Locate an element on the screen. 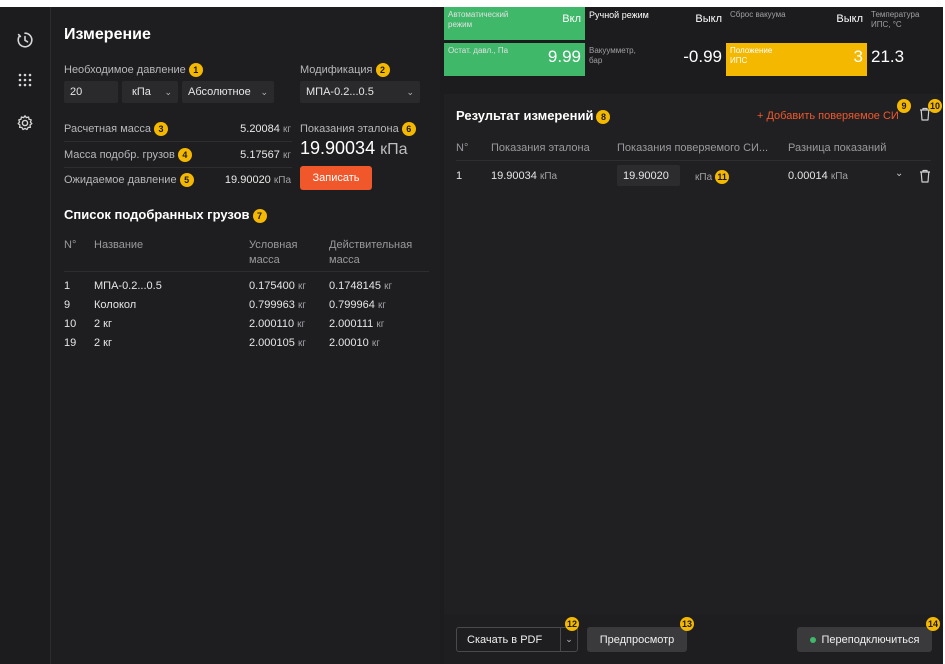 Image resolution: width=945 pixels, height=664 pixels. col-header-diff: Разница показаний is located at coordinates (837, 148).